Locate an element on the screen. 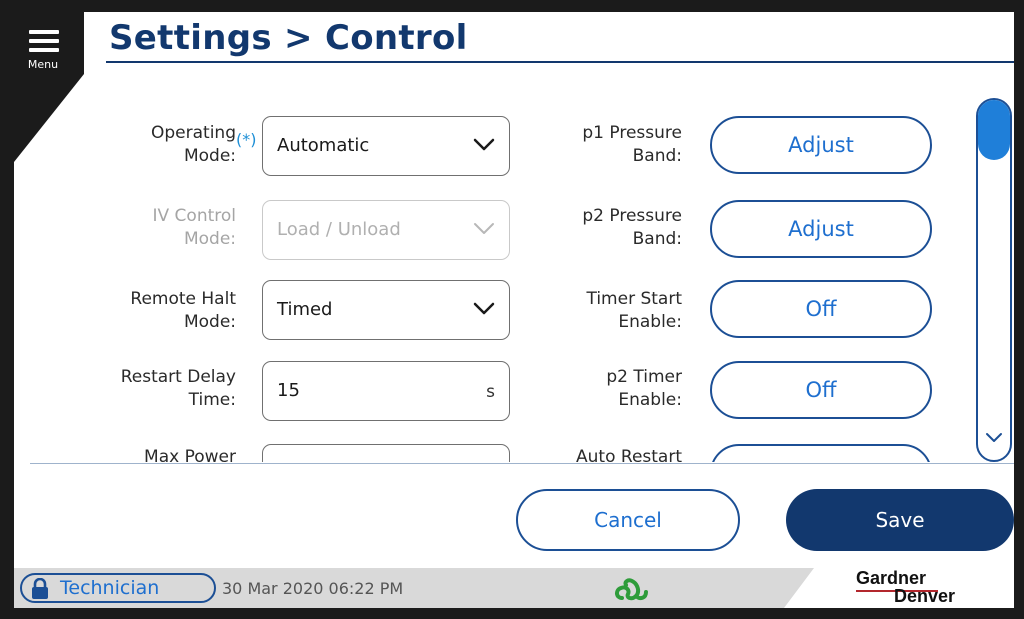 Image resolution: width=1024 pixels, height=619 pixels. save-button: Save is located at coordinates (900, 520).